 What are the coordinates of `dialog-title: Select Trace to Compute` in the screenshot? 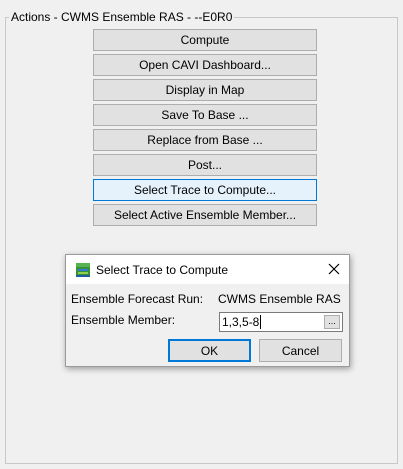 It's located at (162, 270).